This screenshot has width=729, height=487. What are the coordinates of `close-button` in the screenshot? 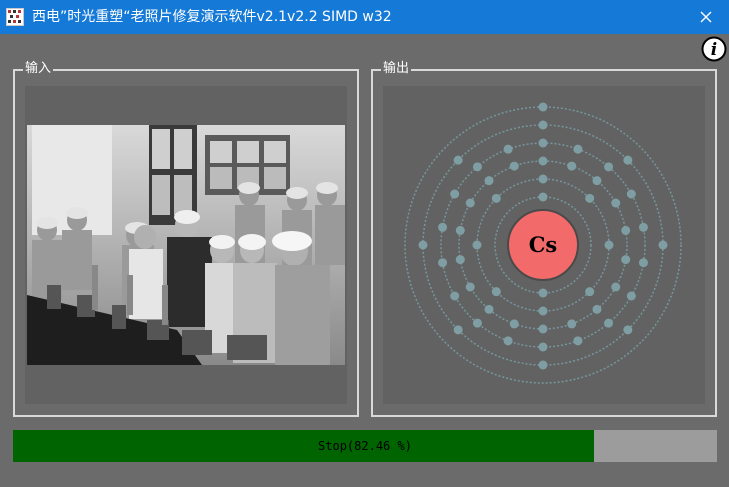 It's located at (706, 17).